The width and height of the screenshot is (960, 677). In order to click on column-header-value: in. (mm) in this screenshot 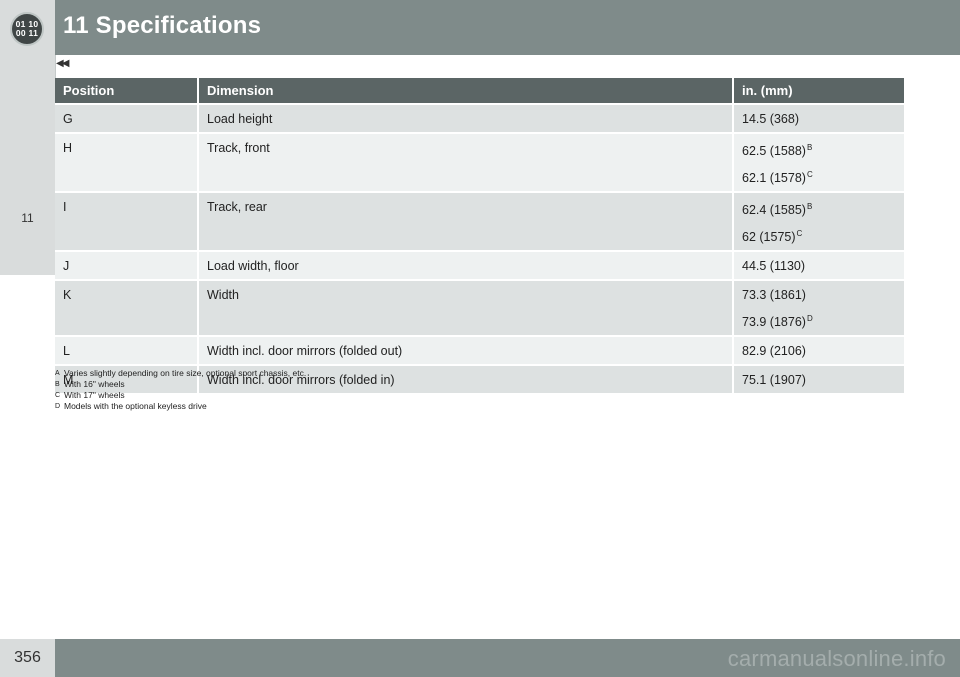, I will do `click(818, 91)`.